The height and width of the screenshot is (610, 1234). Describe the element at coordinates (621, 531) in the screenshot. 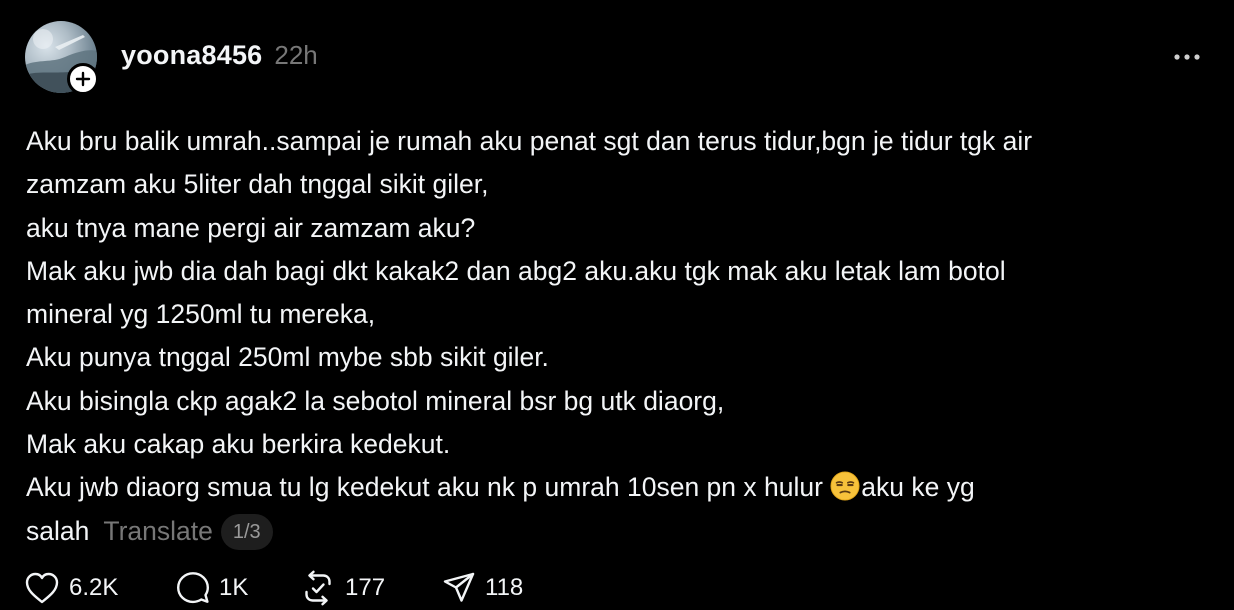

I see `post-body-line: salah Translate 1/3` at that location.